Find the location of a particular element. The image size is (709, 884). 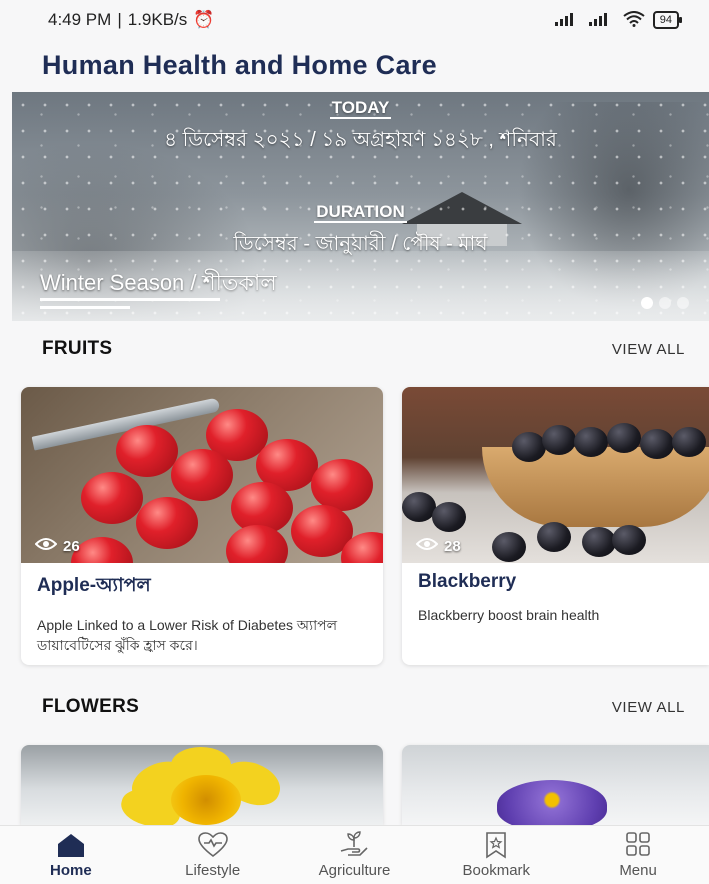

flower-card-daffodil is located at coordinates (202, 785).